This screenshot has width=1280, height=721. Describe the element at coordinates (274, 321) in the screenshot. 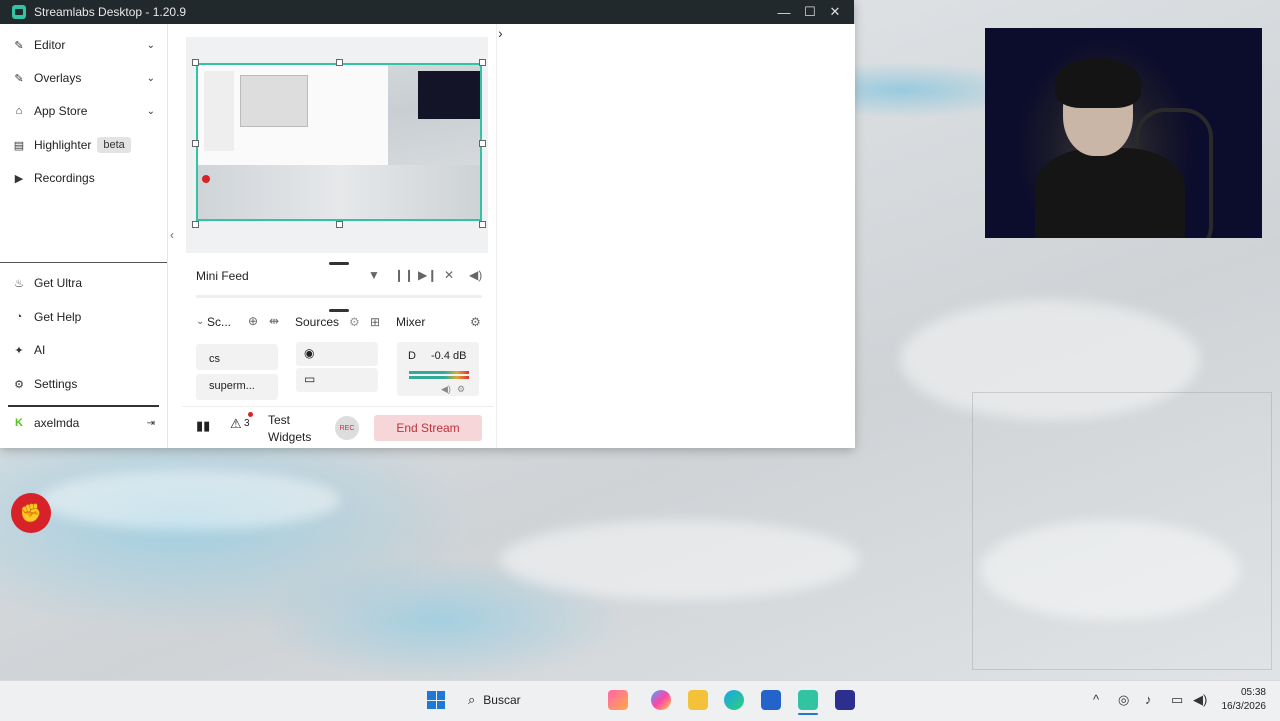

I see `transitions-icon: ⇹` at that location.